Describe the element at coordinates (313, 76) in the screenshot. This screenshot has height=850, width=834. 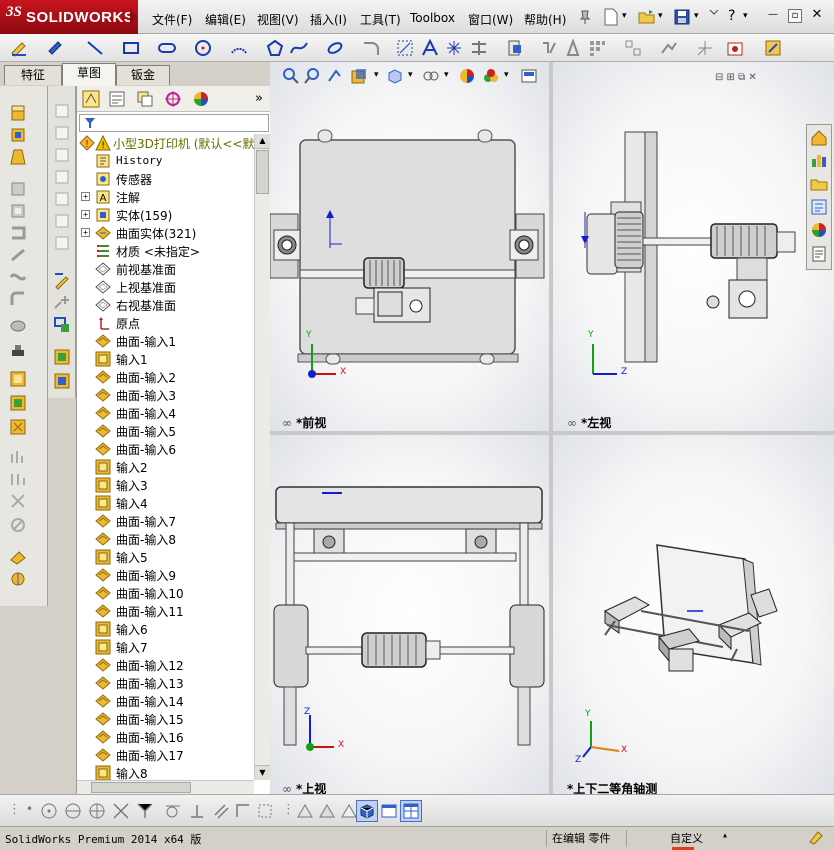
I see `zoom-to-area-icon` at that location.